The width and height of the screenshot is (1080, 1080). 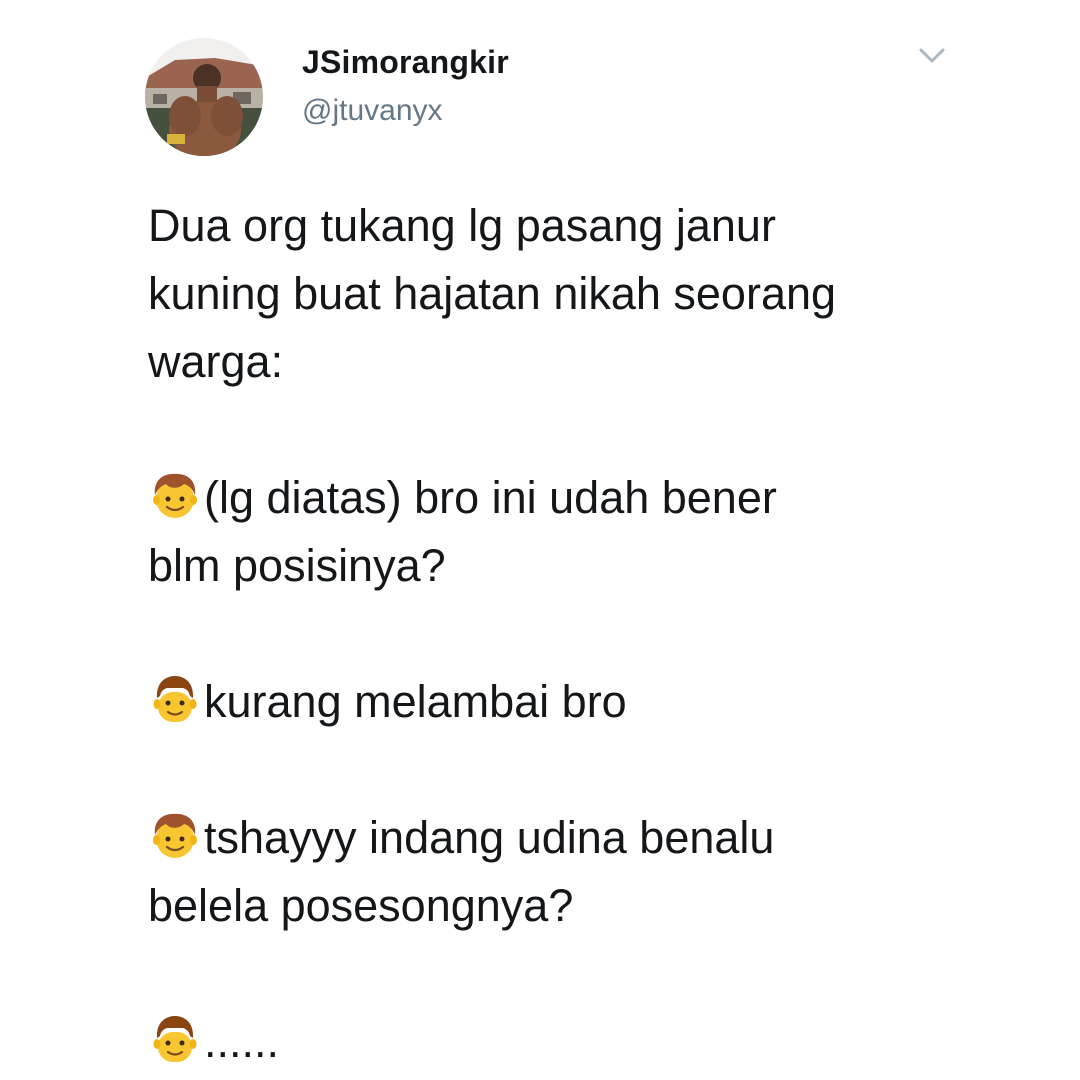 I want to click on tweet-line: warga:, so click(x=578, y=362).